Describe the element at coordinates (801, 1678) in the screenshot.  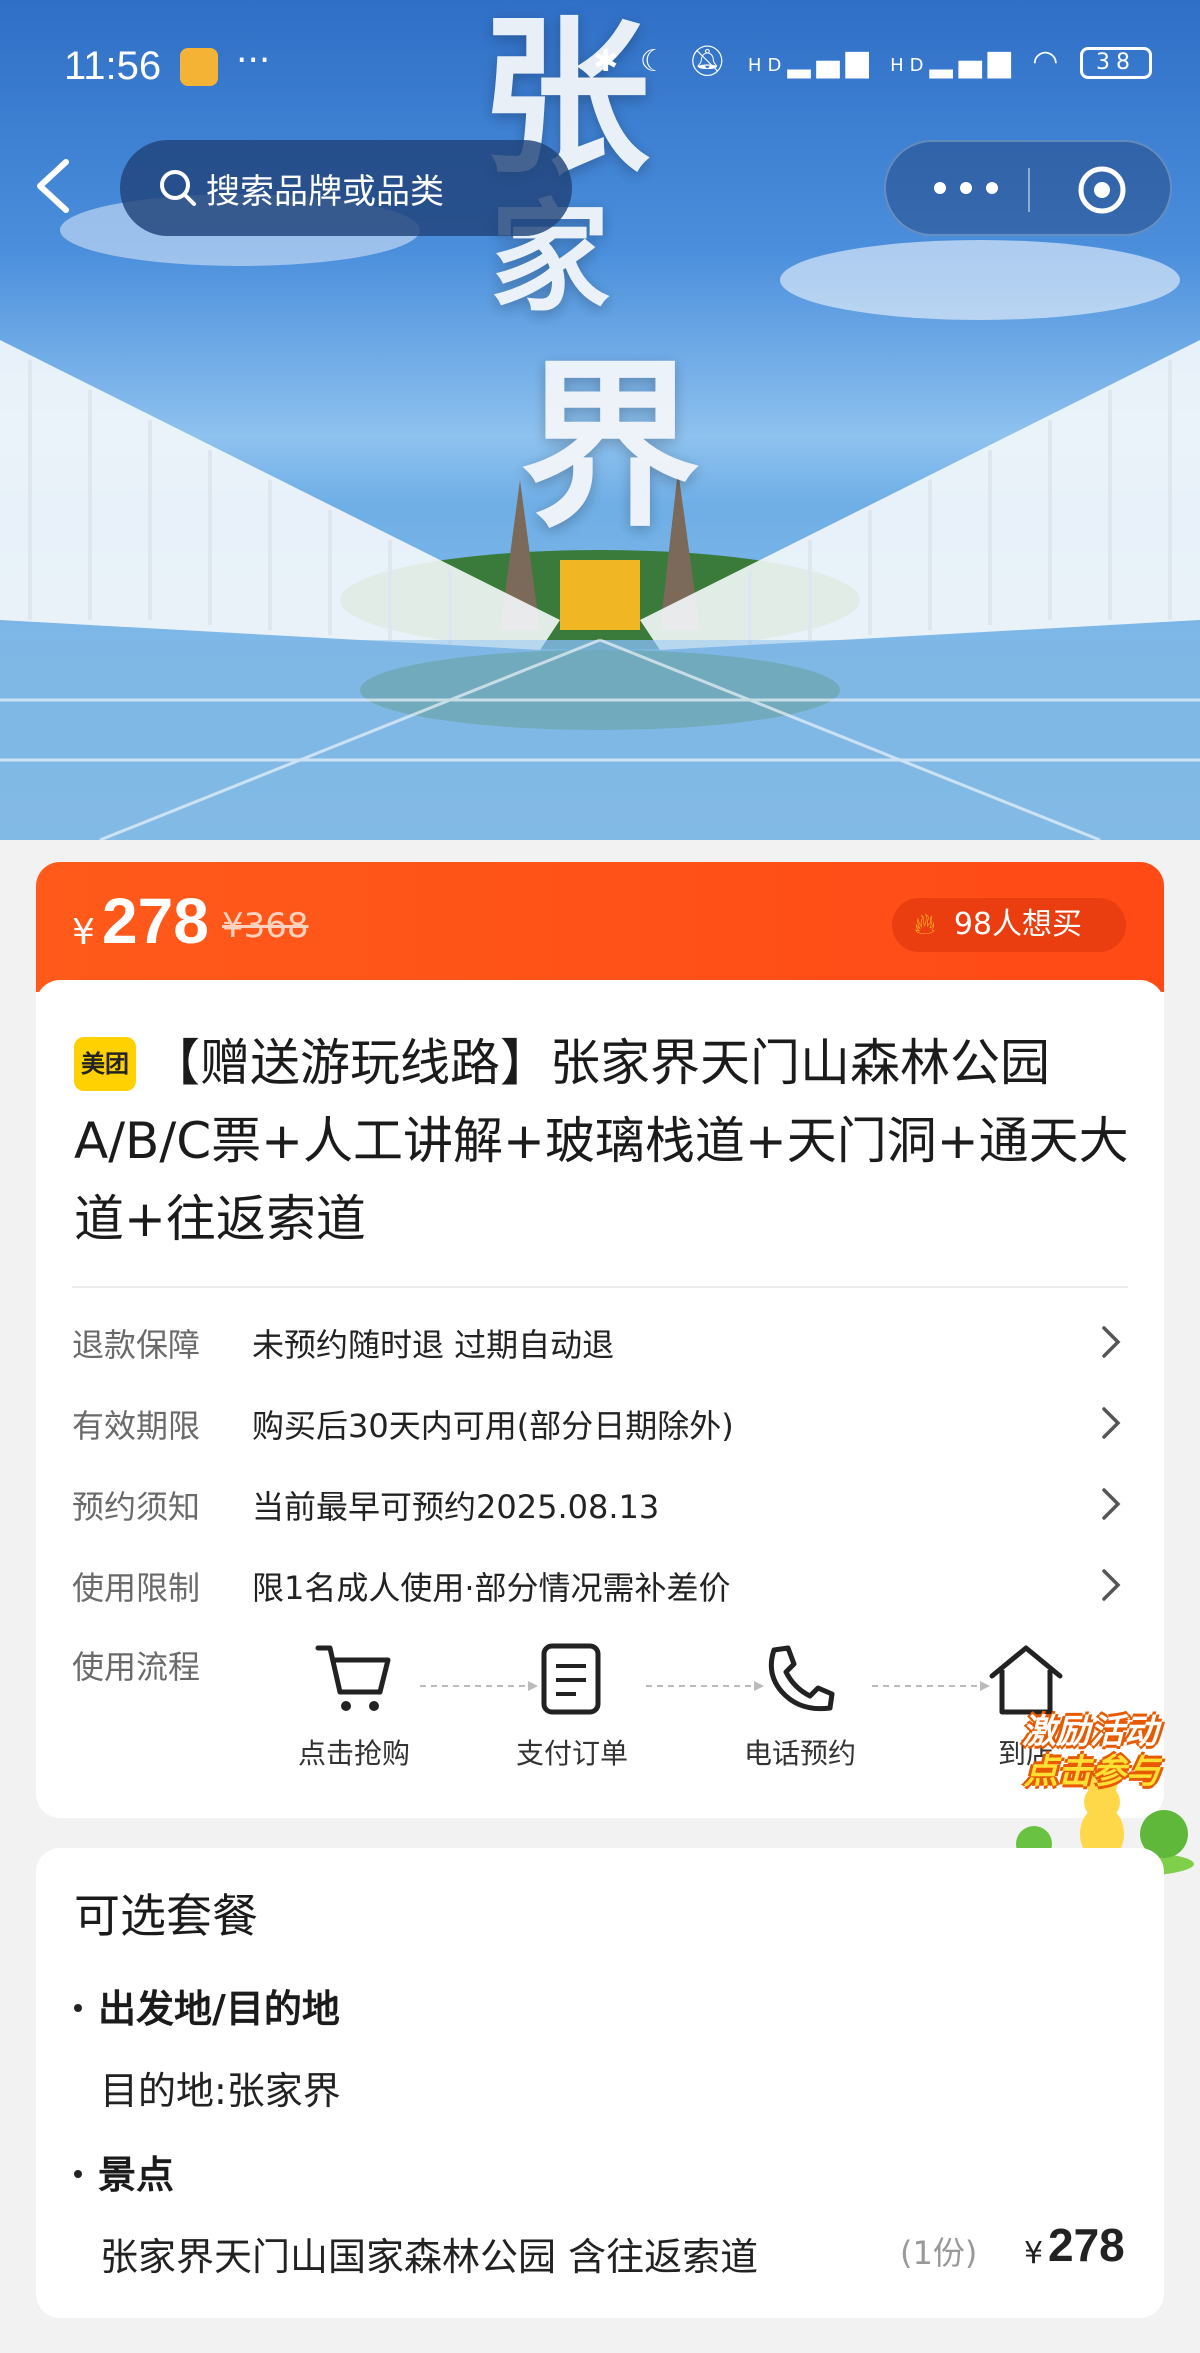
I see `phone-icon` at that location.